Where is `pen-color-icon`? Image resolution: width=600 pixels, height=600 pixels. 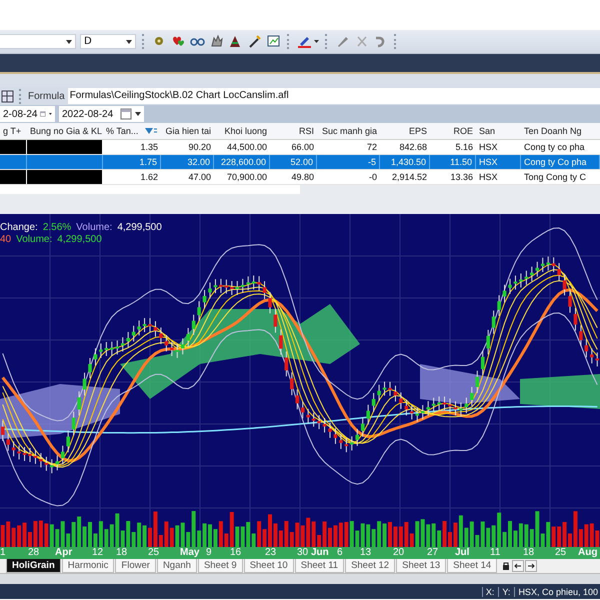 pen-color-icon is located at coordinates (308, 41).